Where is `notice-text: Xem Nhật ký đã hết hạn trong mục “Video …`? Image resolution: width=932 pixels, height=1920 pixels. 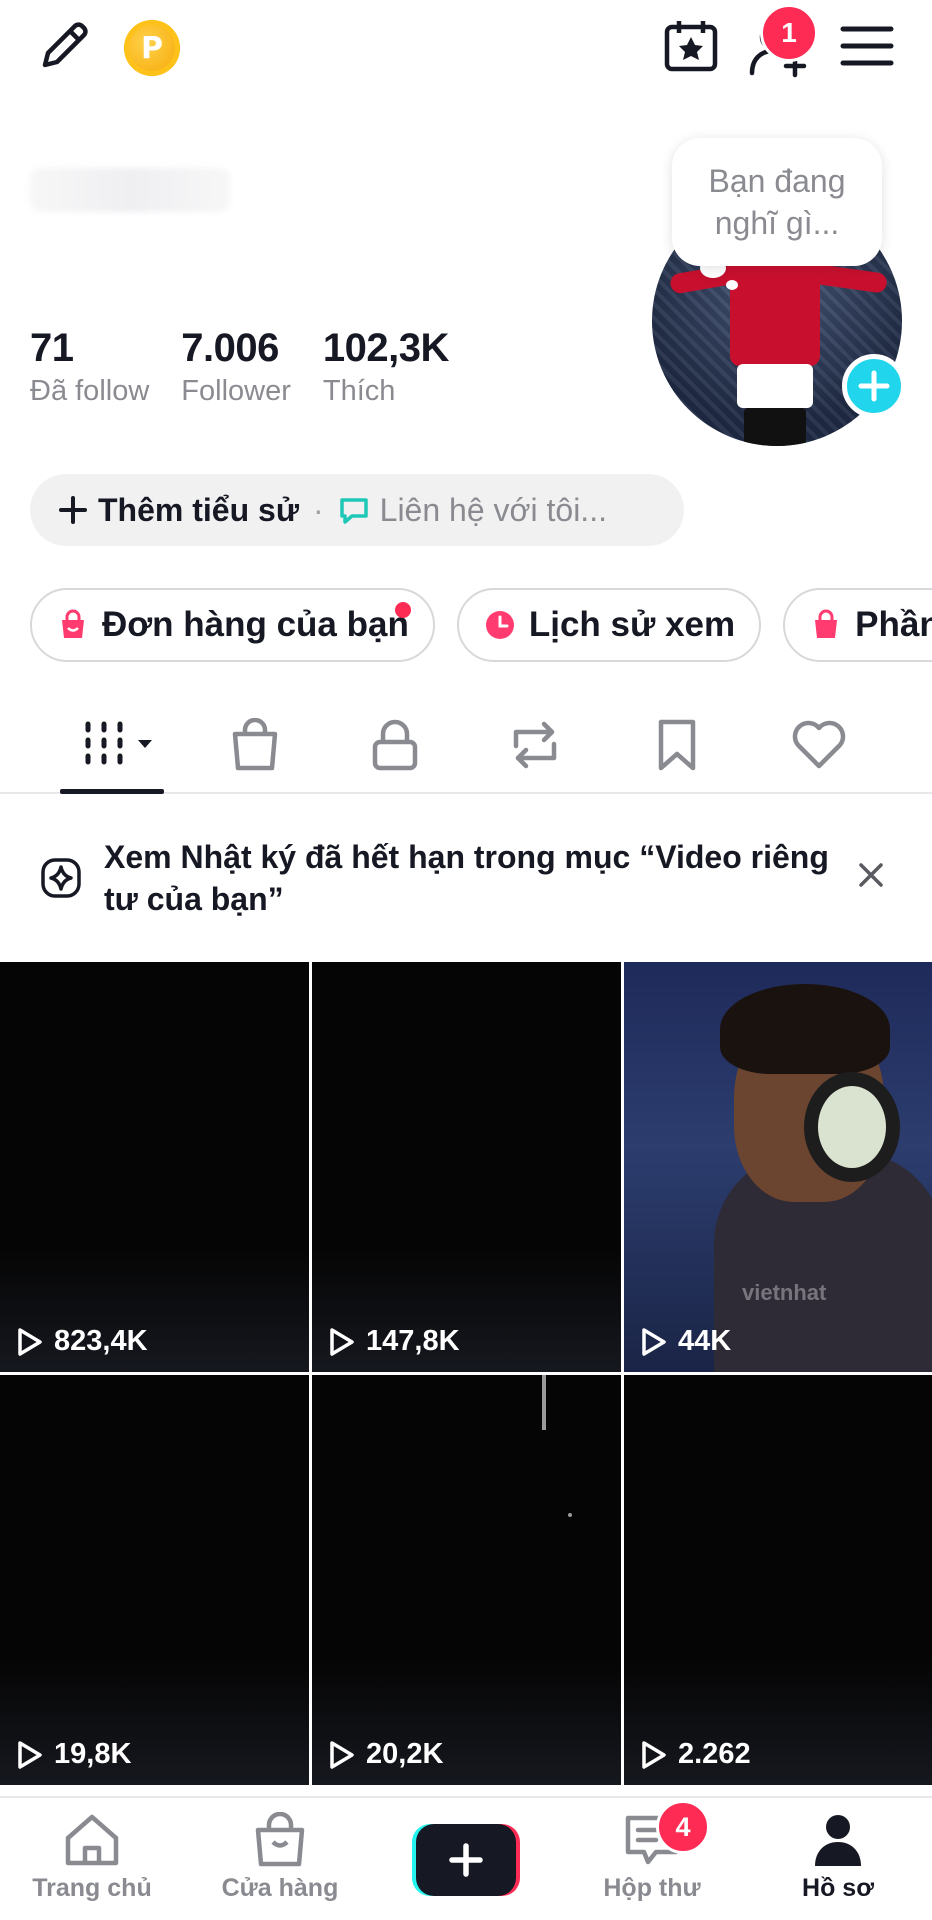
notice-text: Xem Nhật ký đã hết hạn trong mục “Video … is located at coordinates (466, 878).